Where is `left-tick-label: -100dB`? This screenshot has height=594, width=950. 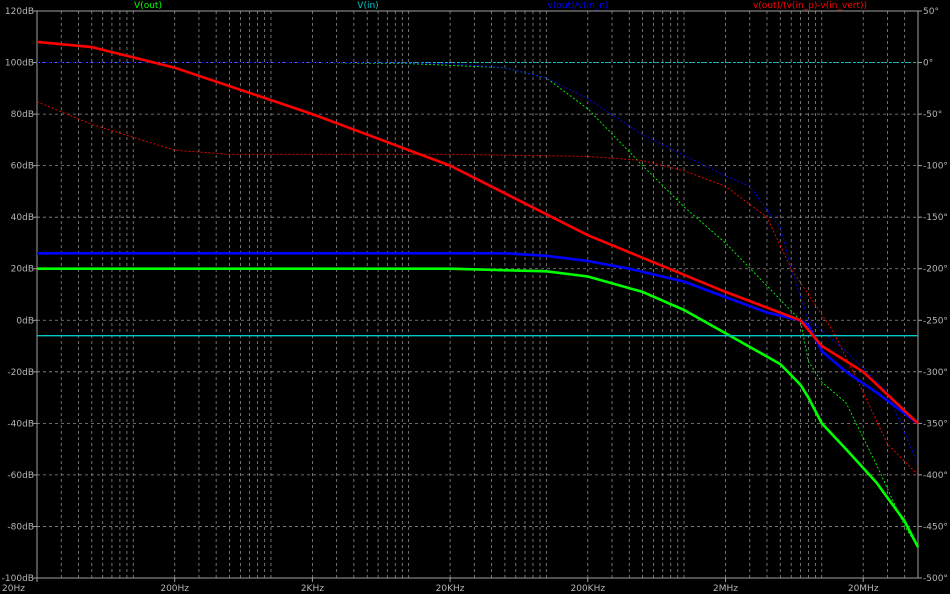
left-tick-label: -100dB is located at coordinates (18, 579).